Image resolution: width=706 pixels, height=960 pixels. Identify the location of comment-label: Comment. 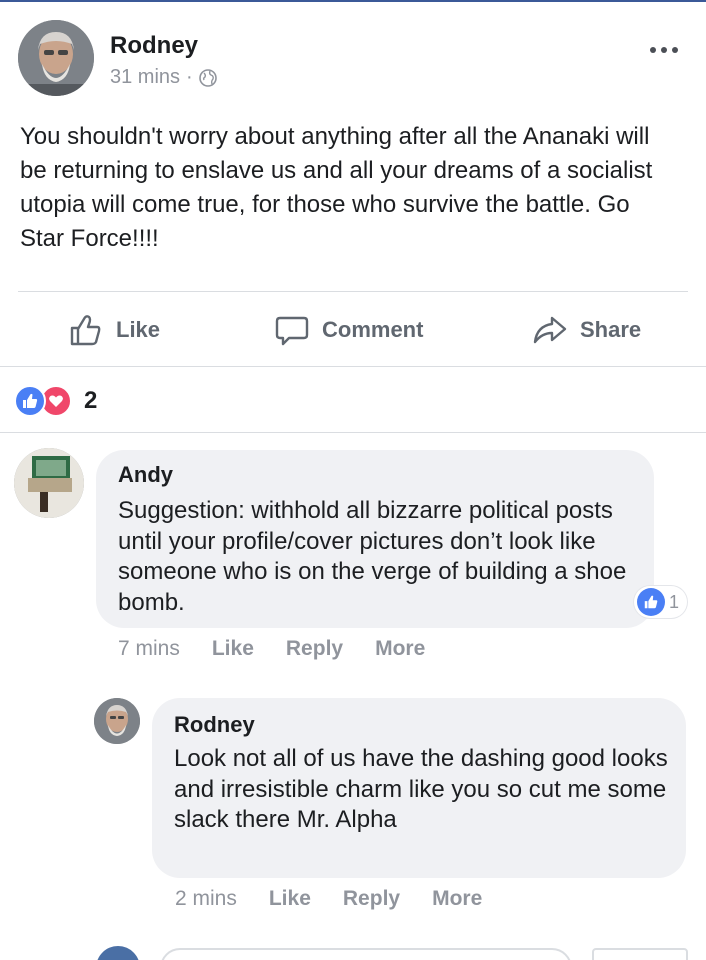
(373, 329).